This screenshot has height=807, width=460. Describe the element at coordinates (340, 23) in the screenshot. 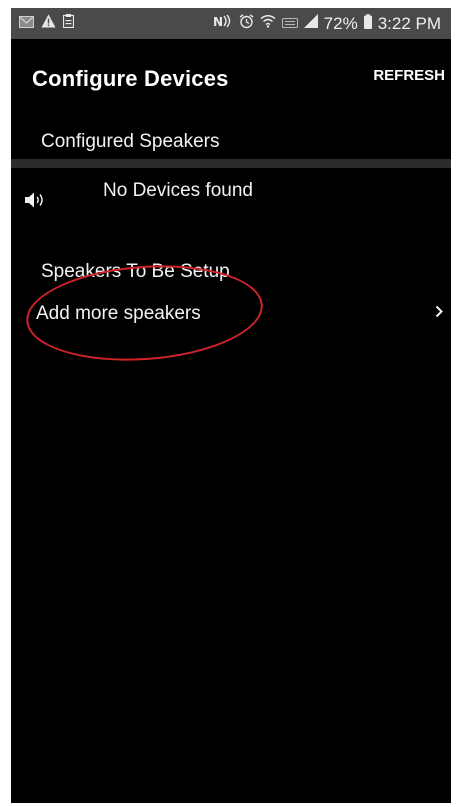

I see `battery-percentage: 72%` at that location.